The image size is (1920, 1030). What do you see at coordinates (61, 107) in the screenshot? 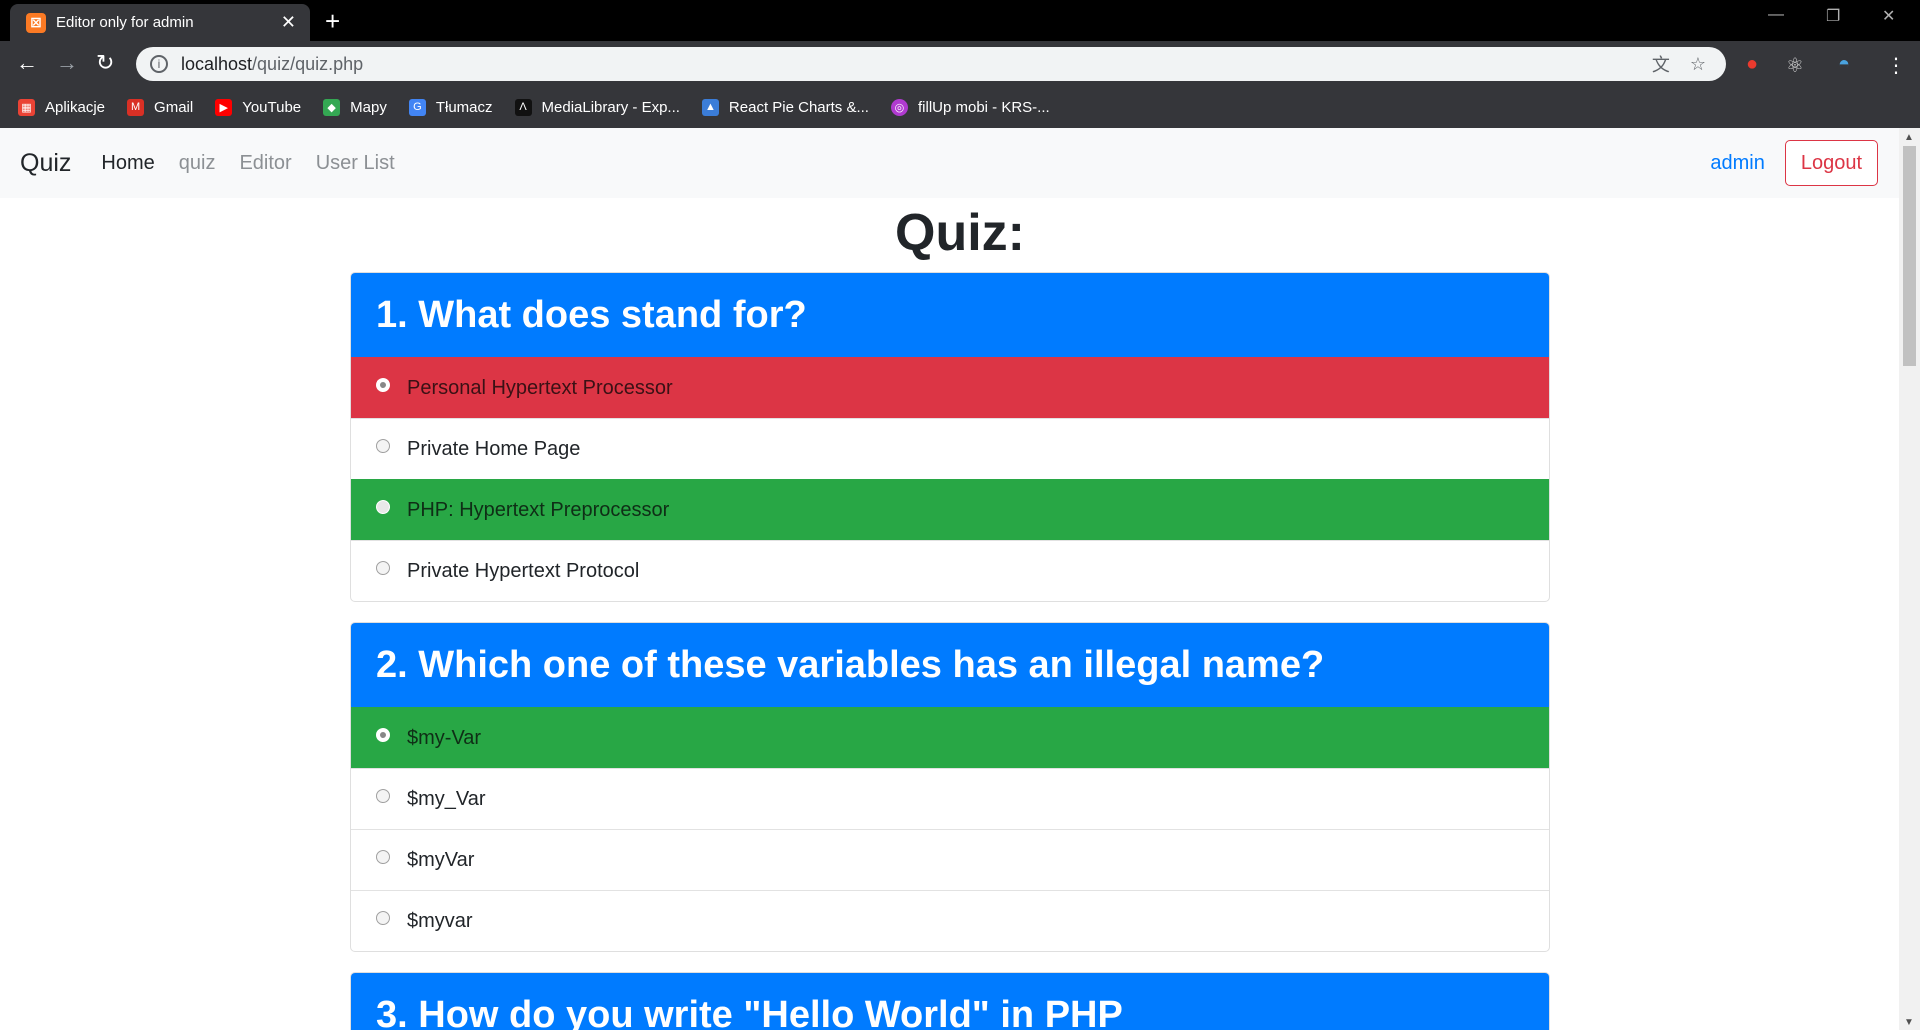
I see `bookmark-aplikacje: ▦ Aplikacje` at bounding box center [61, 107].